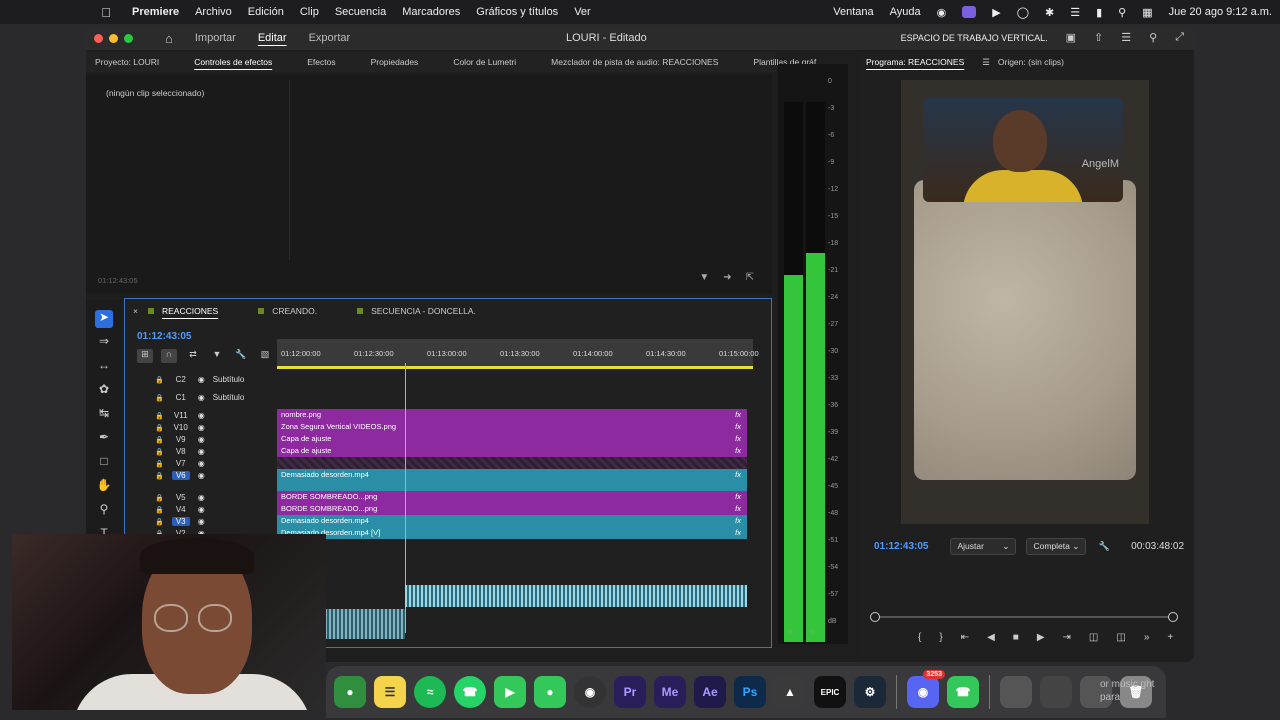 This screenshot has height=720, width=1280. Describe the element at coordinates (233, 62) in the screenshot. I see `tab-controles-efectos: Controles de efectos` at that location.